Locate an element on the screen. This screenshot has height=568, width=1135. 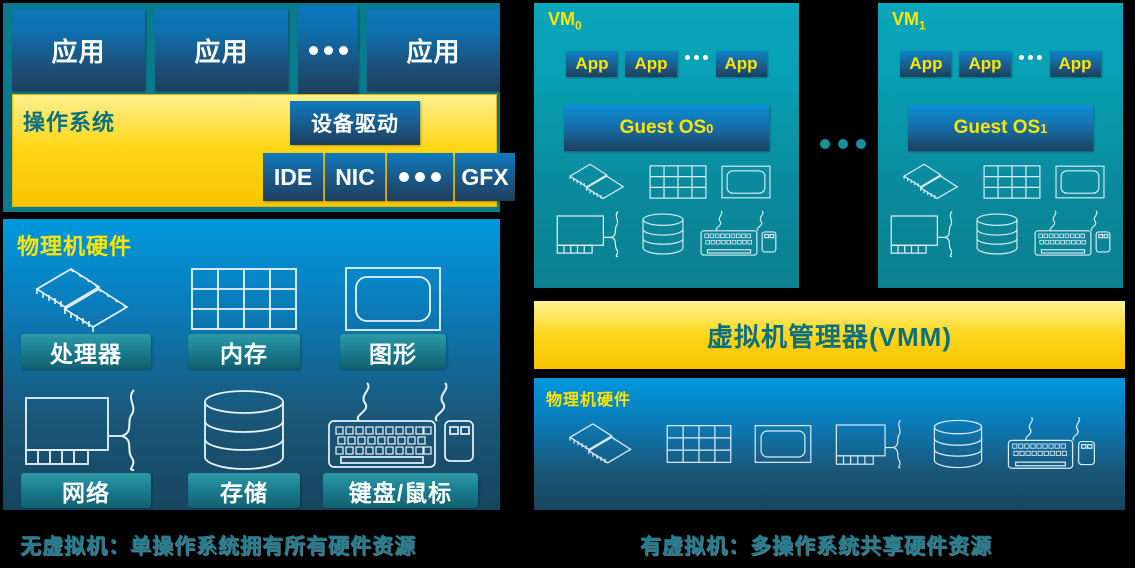
controller-label: IDE is located at coordinates (293, 176).